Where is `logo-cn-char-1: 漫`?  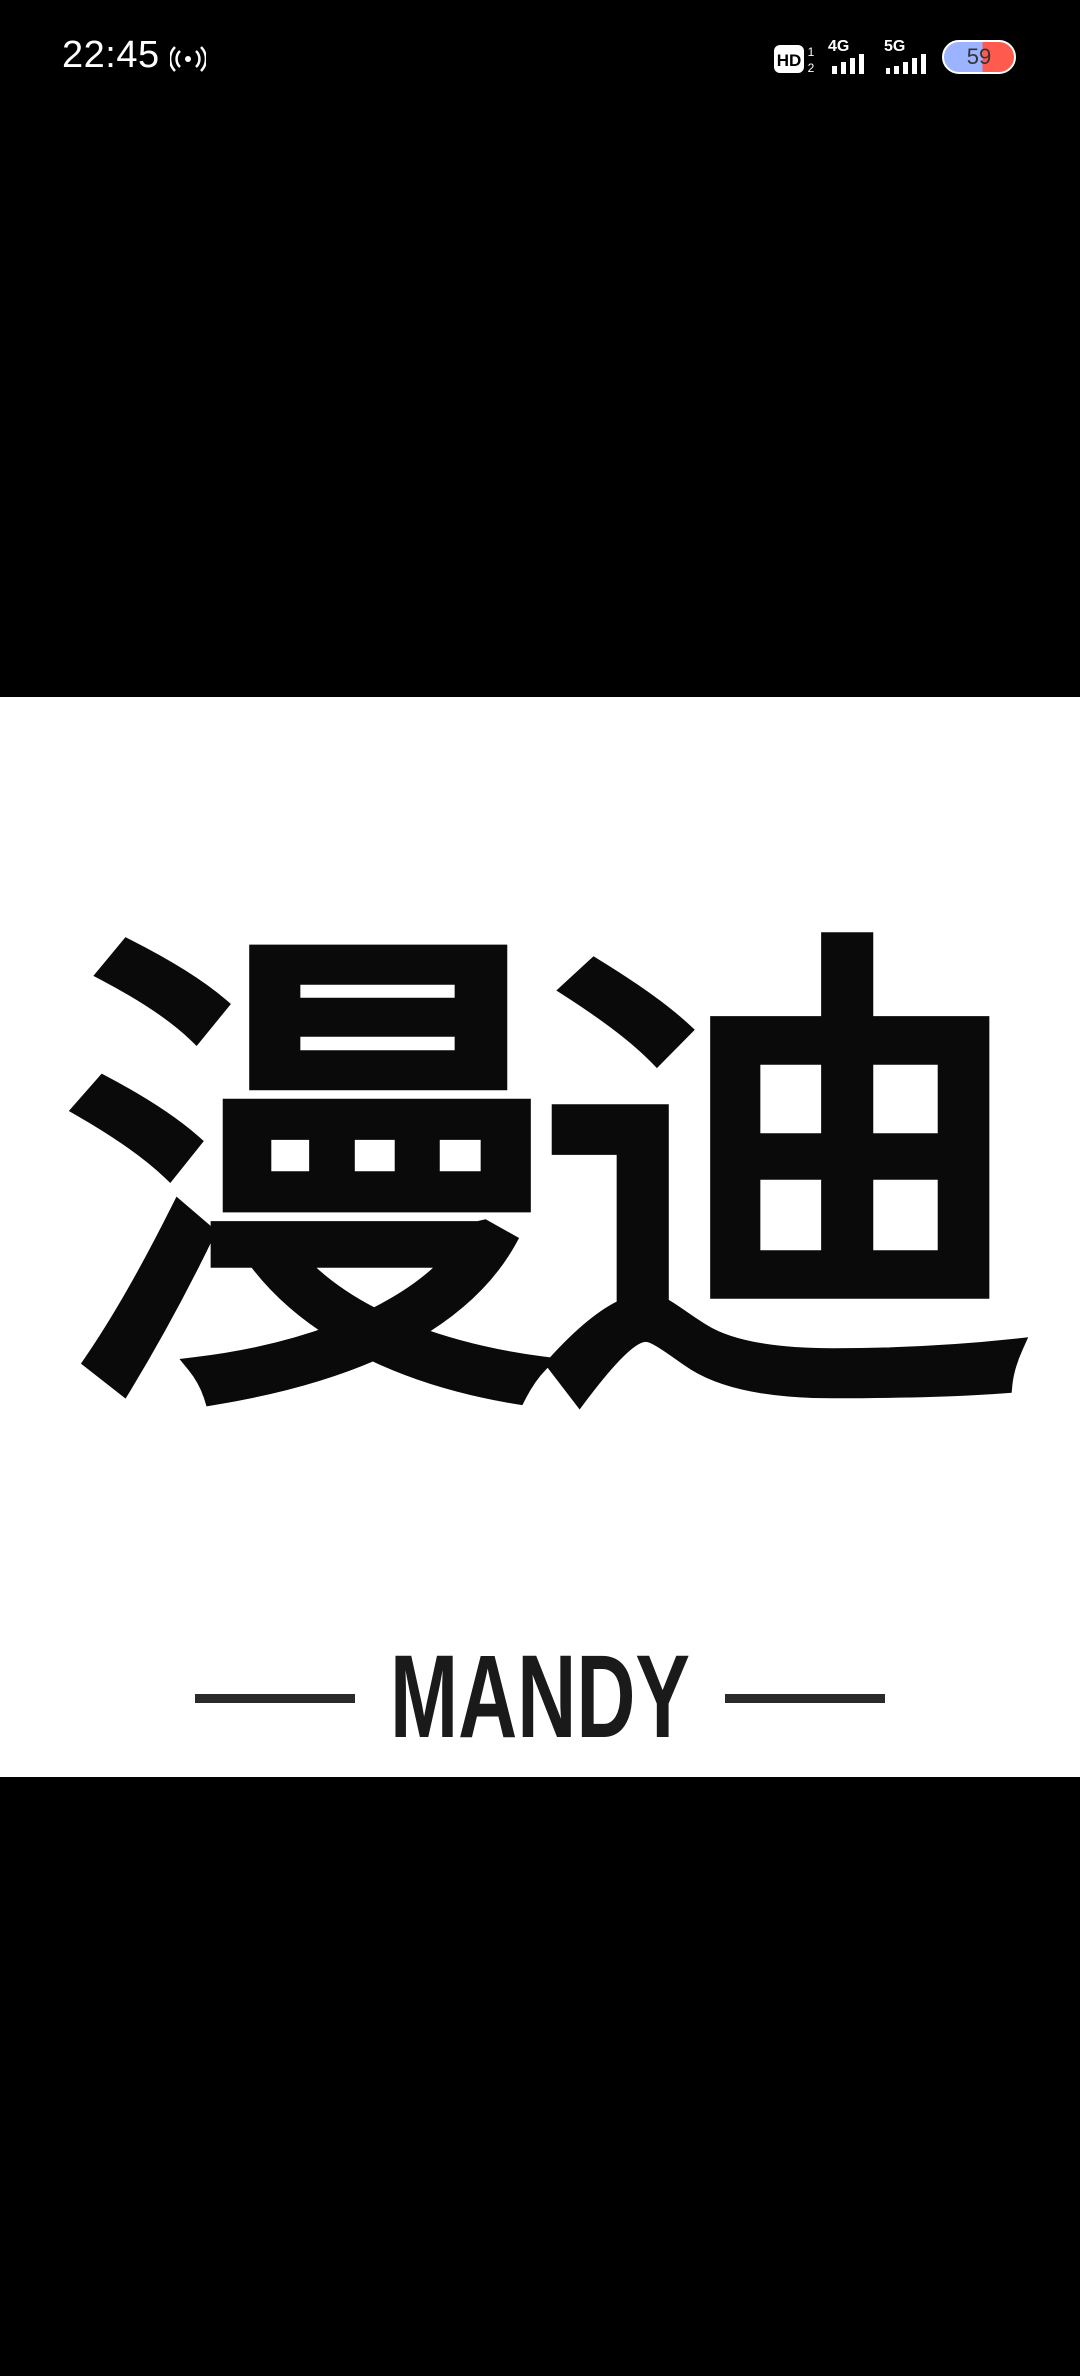 logo-cn-char-1: 漫 is located at coordinates (310, 1184).